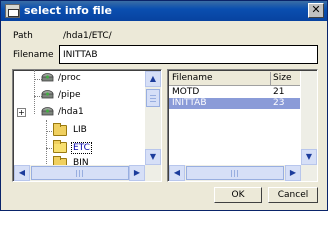 The height and width of the screenshot is (240, 328). Describe the element at coordinates (192, 78) in the screenshot. I see `column-header-filename: Filename` at that location.